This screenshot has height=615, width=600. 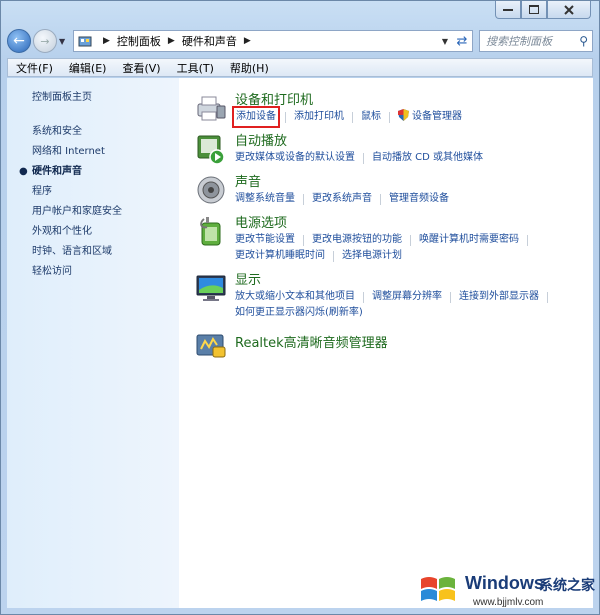 I want to click on adjust-resolution-link: 调整屏幕分辨率, so click(x=407, y=297).